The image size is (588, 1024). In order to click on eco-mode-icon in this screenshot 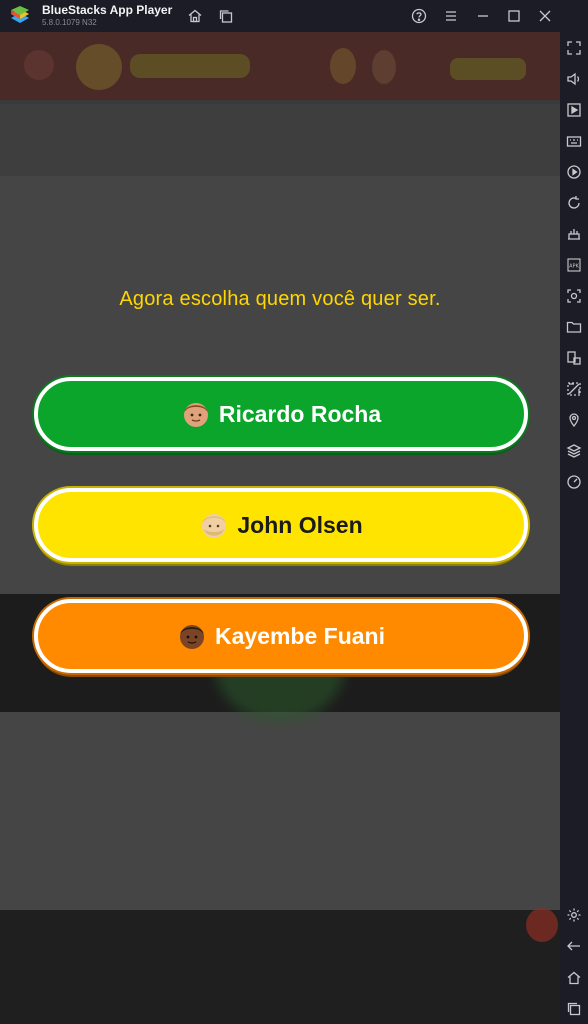, I will do `click(574, 389)`.